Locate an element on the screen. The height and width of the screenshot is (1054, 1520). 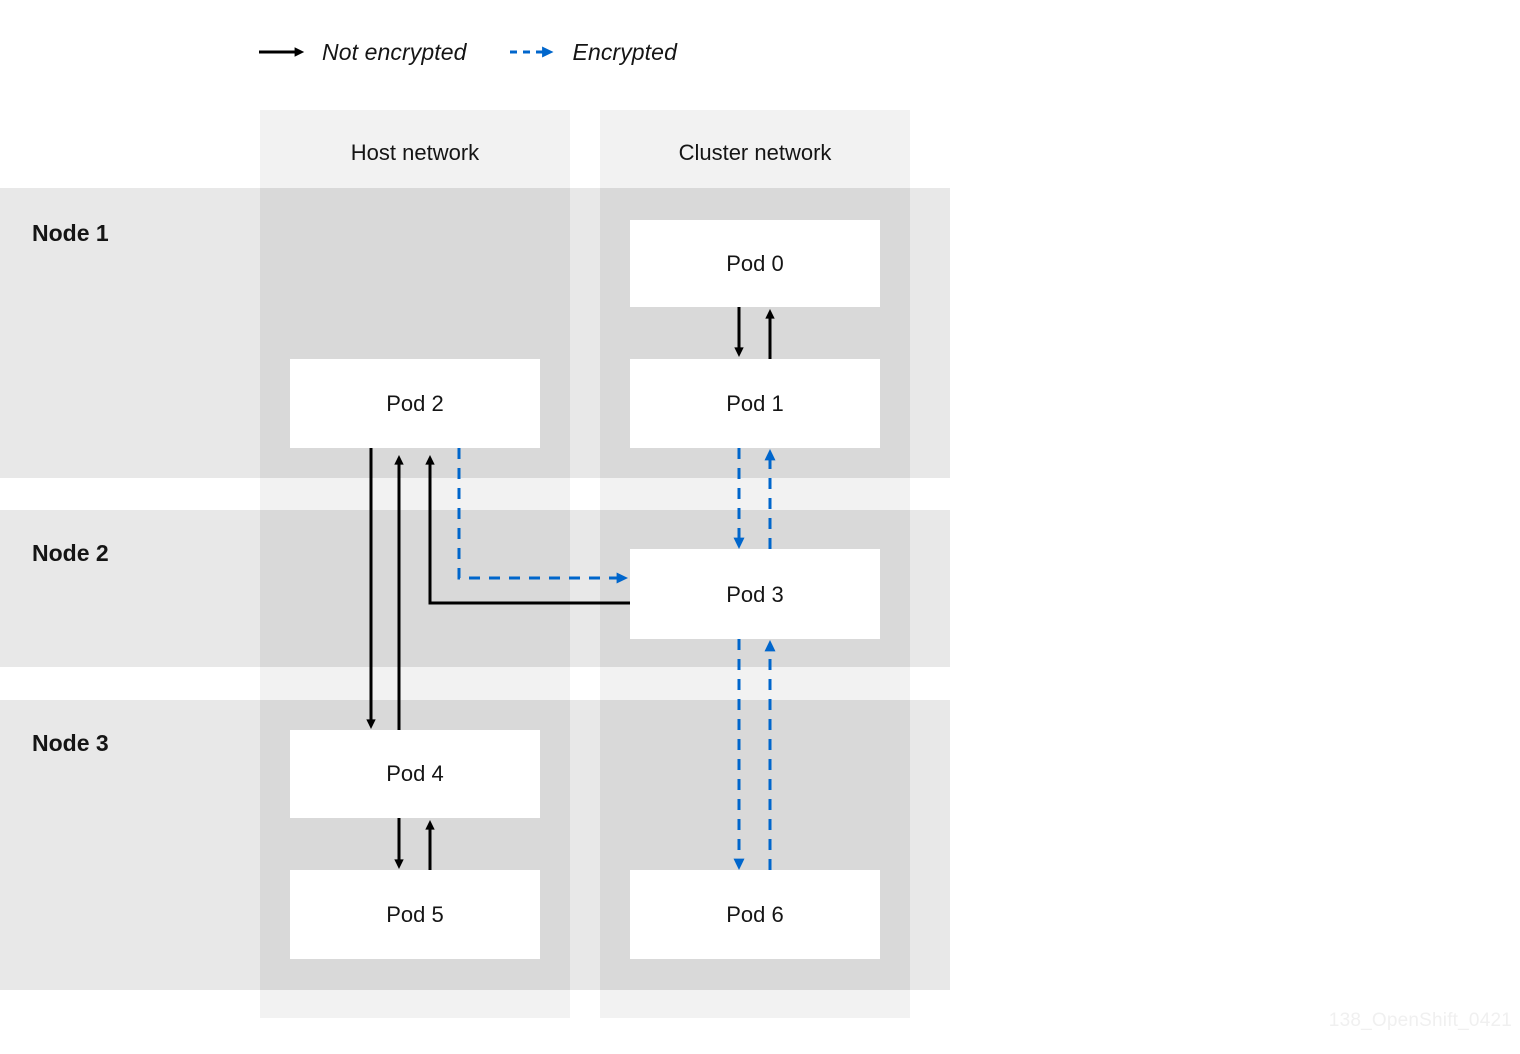
pod-label-pod-2: Pod 2 is located at coordinates (415, 403).